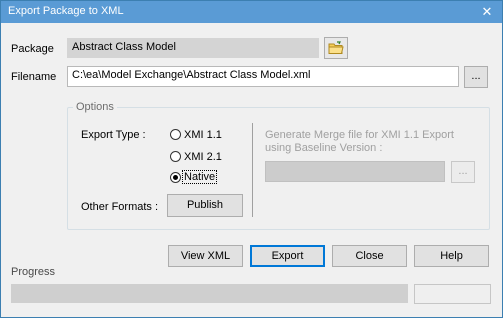 This screenshot has width=503, height=318. I want to click on folder-icon, so click(336, 47).